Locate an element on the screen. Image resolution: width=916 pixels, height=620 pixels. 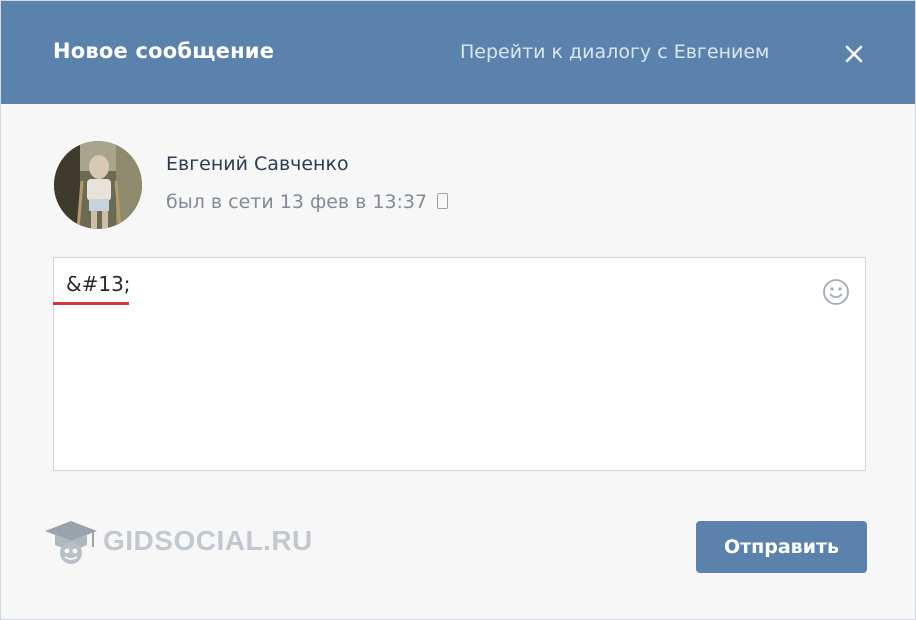
avatar-photo is located at coordinates (98, 185).